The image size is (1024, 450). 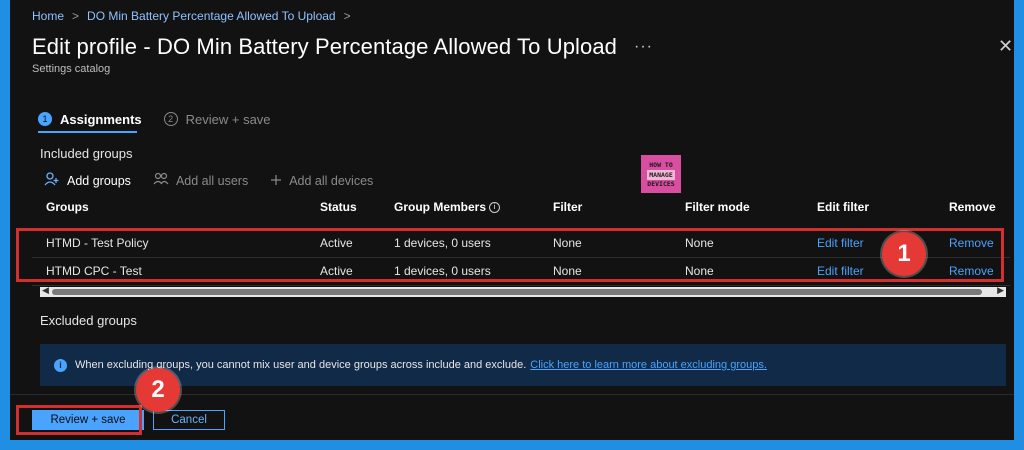 What do you see at coordinates (567, 207) in the screenshot?
I see `column-header-filter: Filter` at bounding box center [567, 207].